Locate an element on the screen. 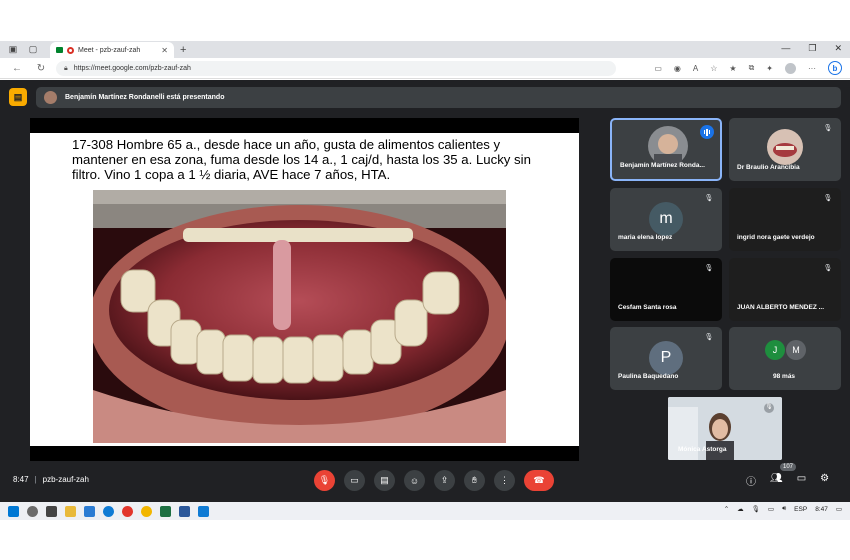 Image resolution: width=850 pixels, height=560 pixels. network-icon: ▭ is located at coordinates (771, 509).